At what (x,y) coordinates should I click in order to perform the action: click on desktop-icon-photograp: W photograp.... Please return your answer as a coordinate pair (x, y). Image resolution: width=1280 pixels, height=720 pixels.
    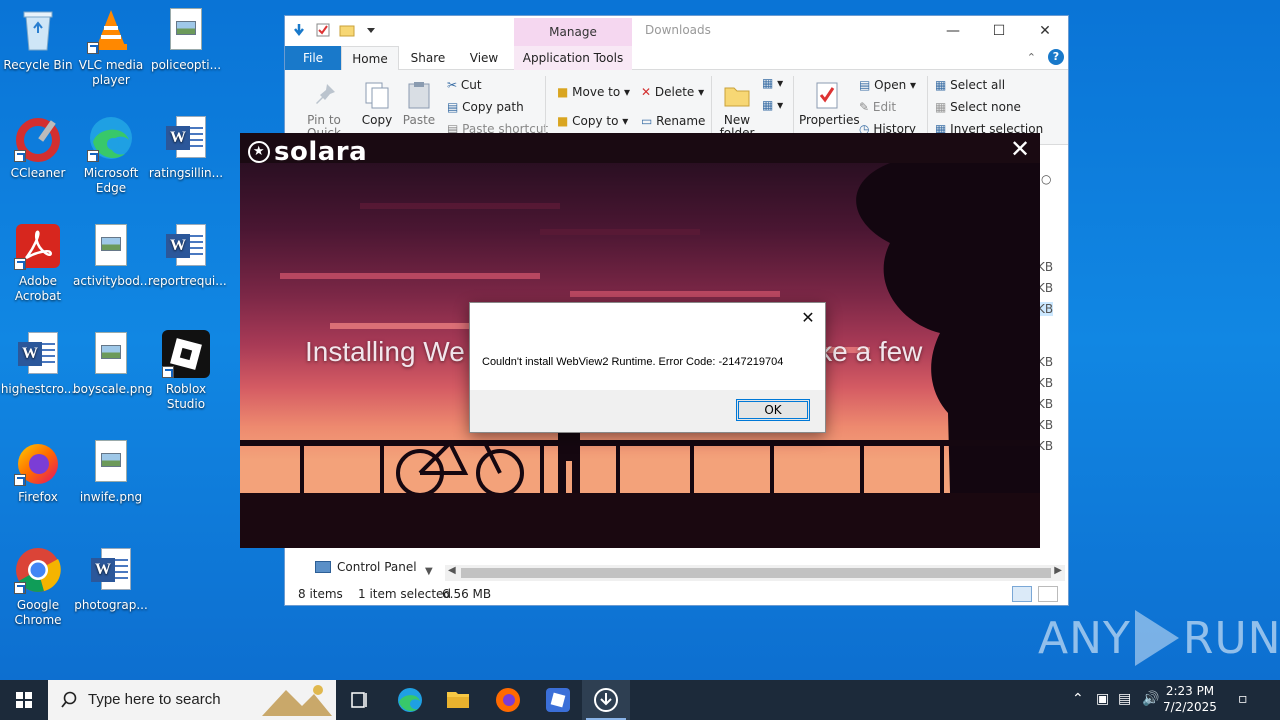
    Looking at the image, I should click on (111, 579).